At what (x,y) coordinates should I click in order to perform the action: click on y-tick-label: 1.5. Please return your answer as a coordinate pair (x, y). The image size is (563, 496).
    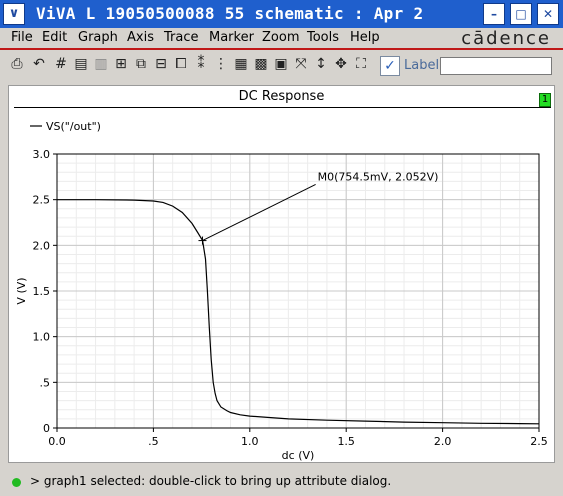
    Looking at the image, I should click on (42, 291).